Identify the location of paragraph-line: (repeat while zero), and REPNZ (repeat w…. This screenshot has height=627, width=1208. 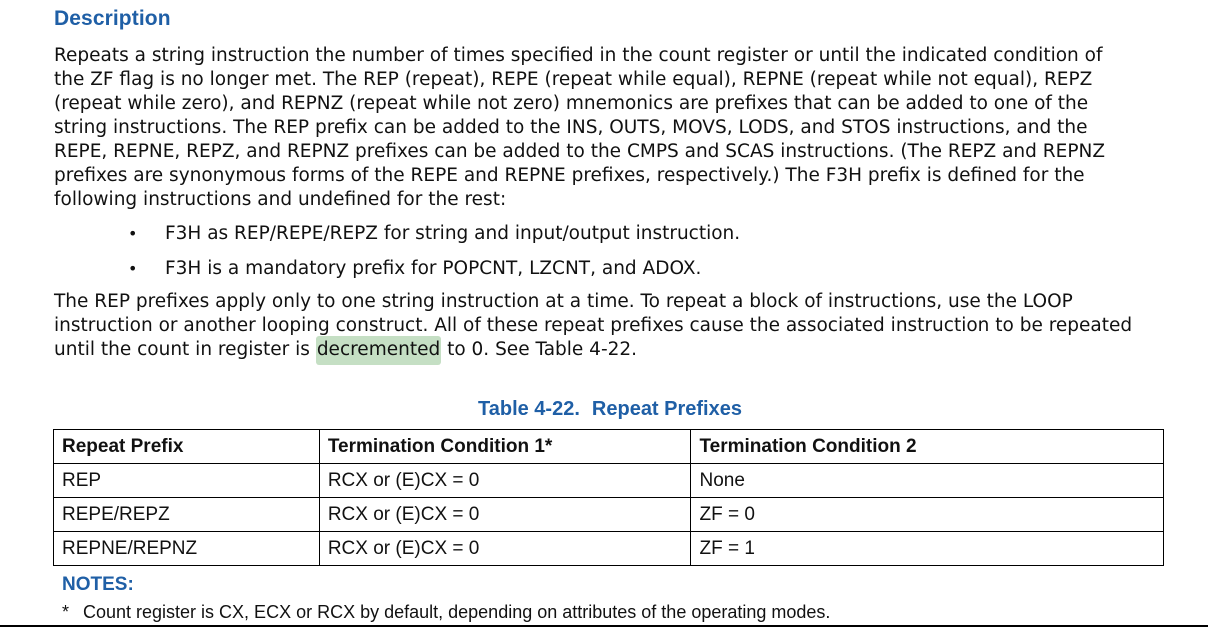
(571, 103).